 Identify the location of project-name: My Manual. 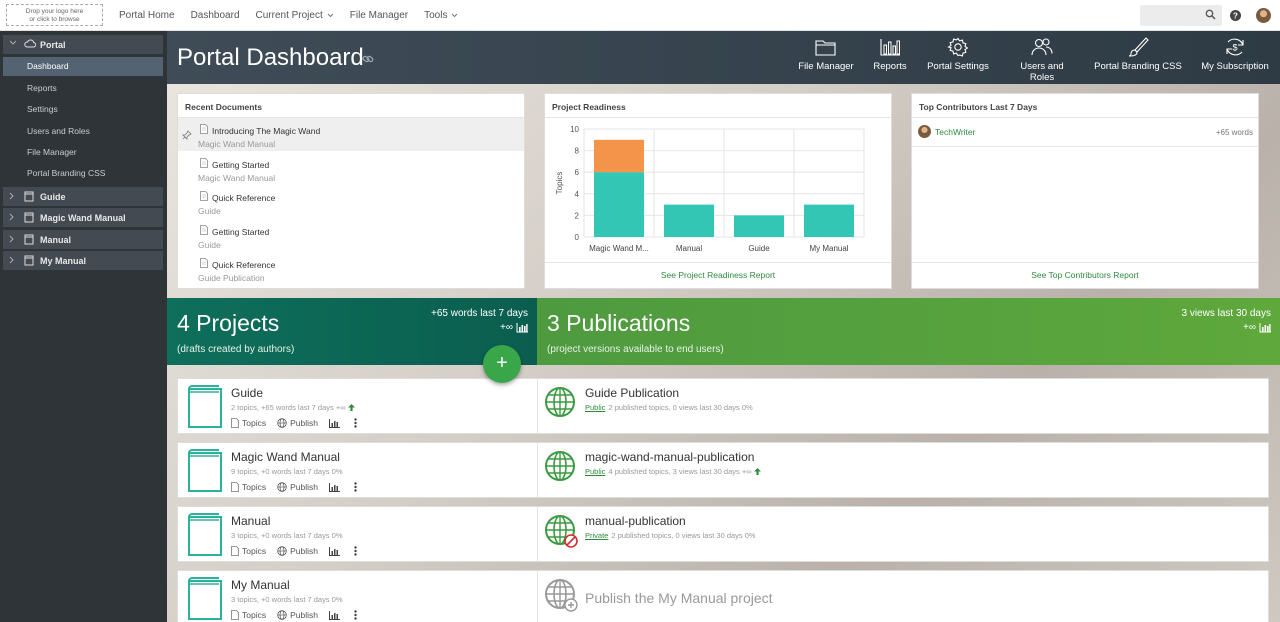
(260, 585).